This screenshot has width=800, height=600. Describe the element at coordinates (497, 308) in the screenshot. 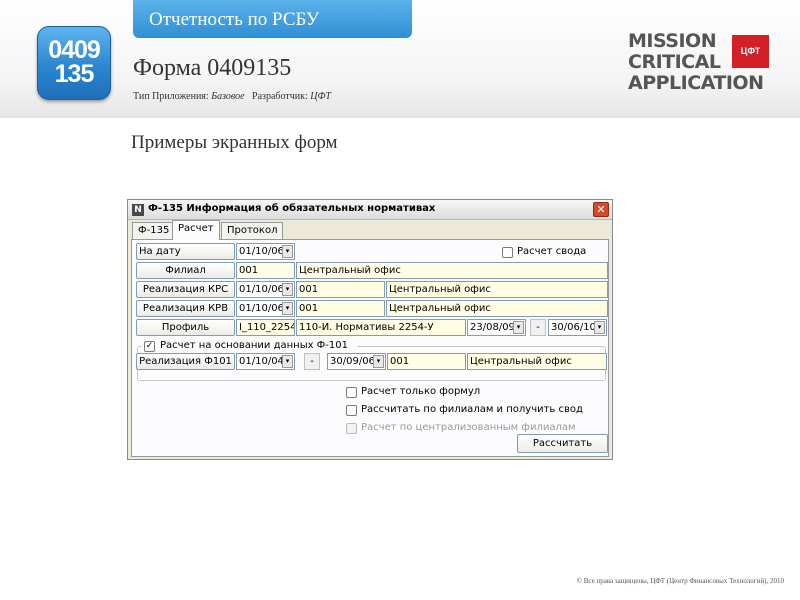

I see `krv-name-field: Центральный офис` at that location.